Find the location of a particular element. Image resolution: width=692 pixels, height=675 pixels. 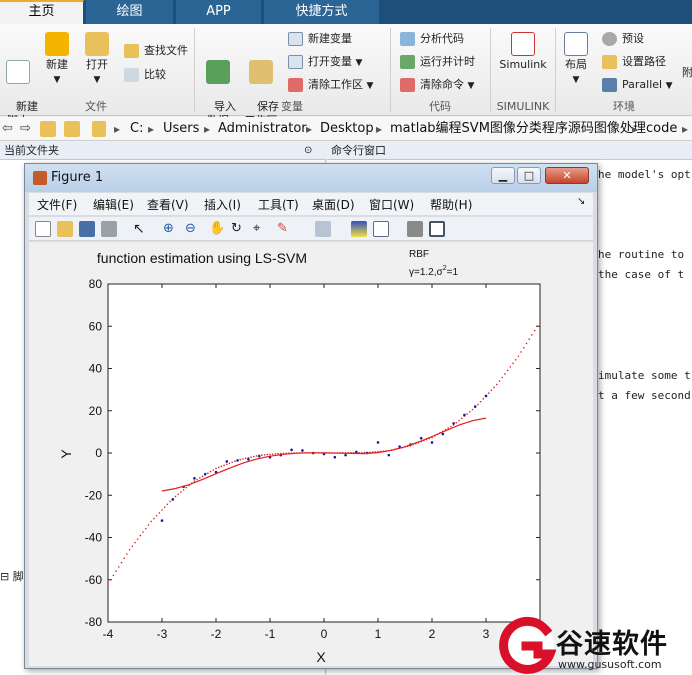

clear-workspace-label: 清除工作区 is located at coordinates (335, 84).